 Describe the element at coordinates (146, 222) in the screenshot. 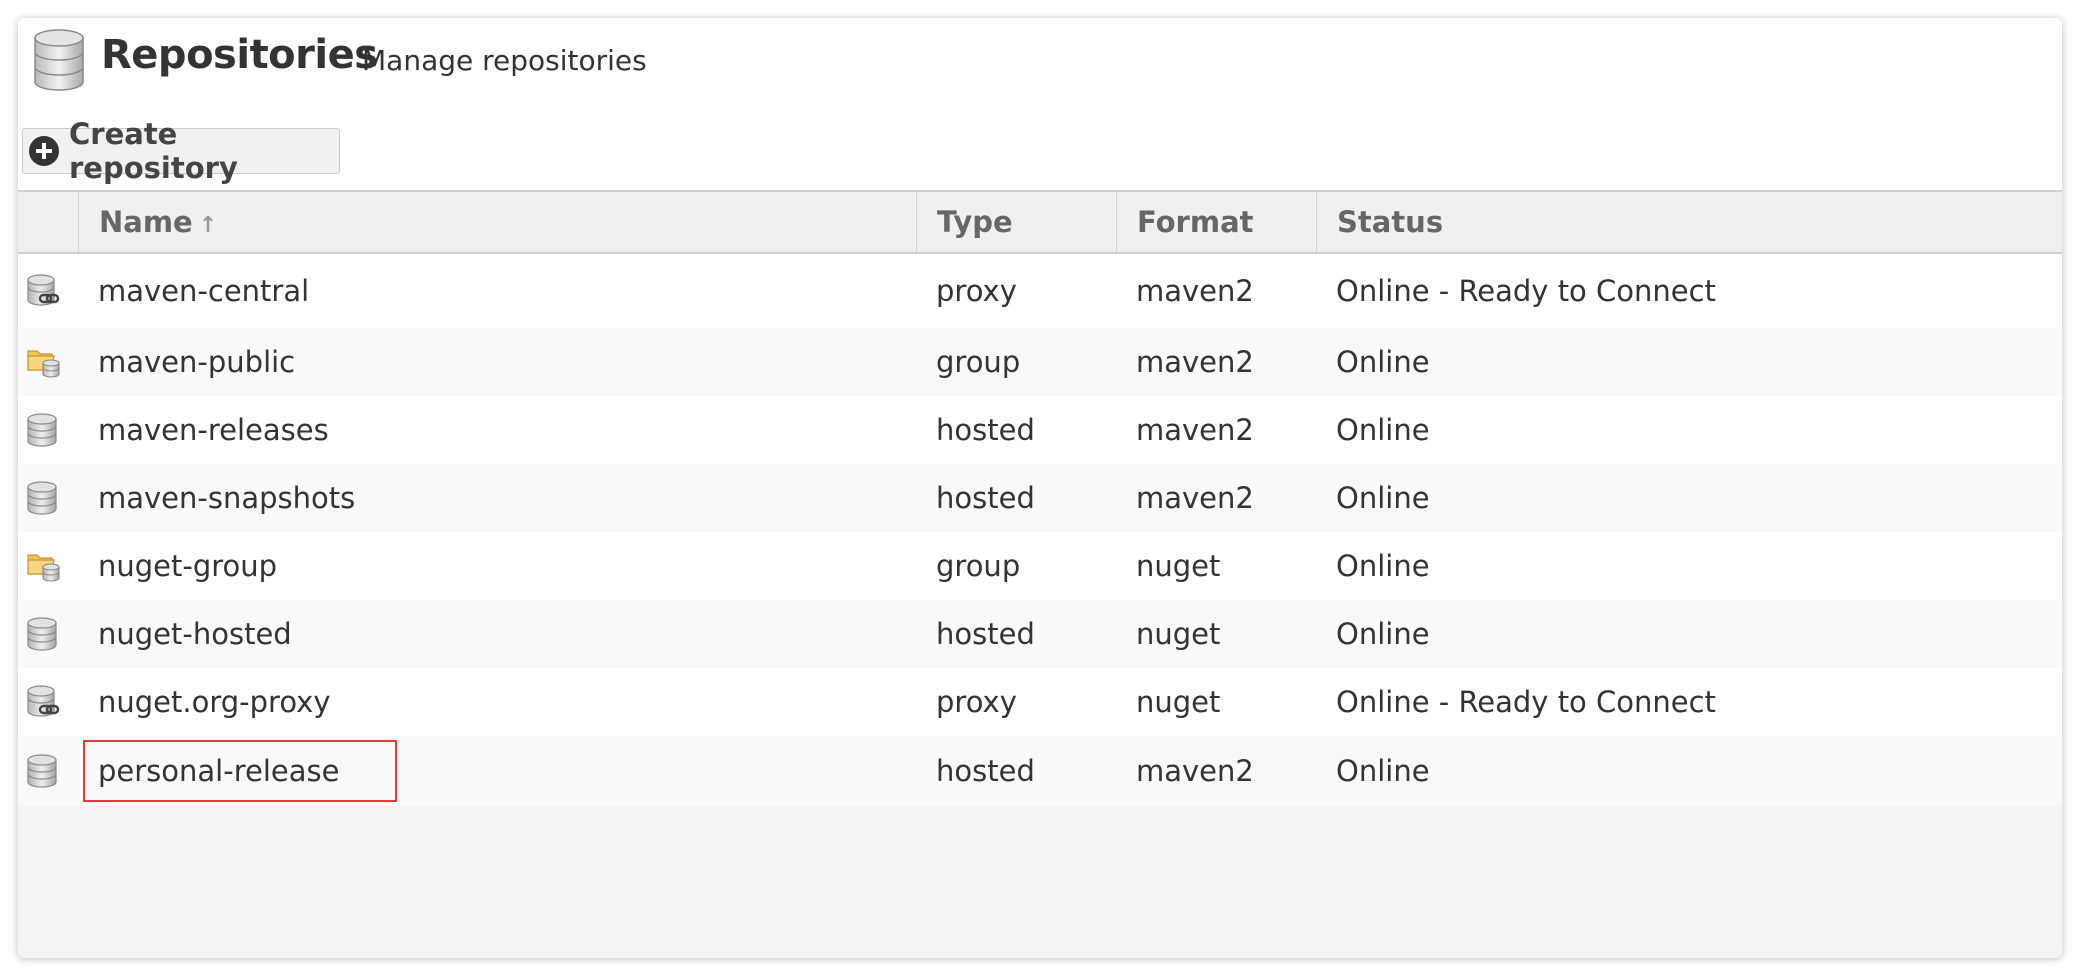

I see `column-header-name-label: Name` at that location.